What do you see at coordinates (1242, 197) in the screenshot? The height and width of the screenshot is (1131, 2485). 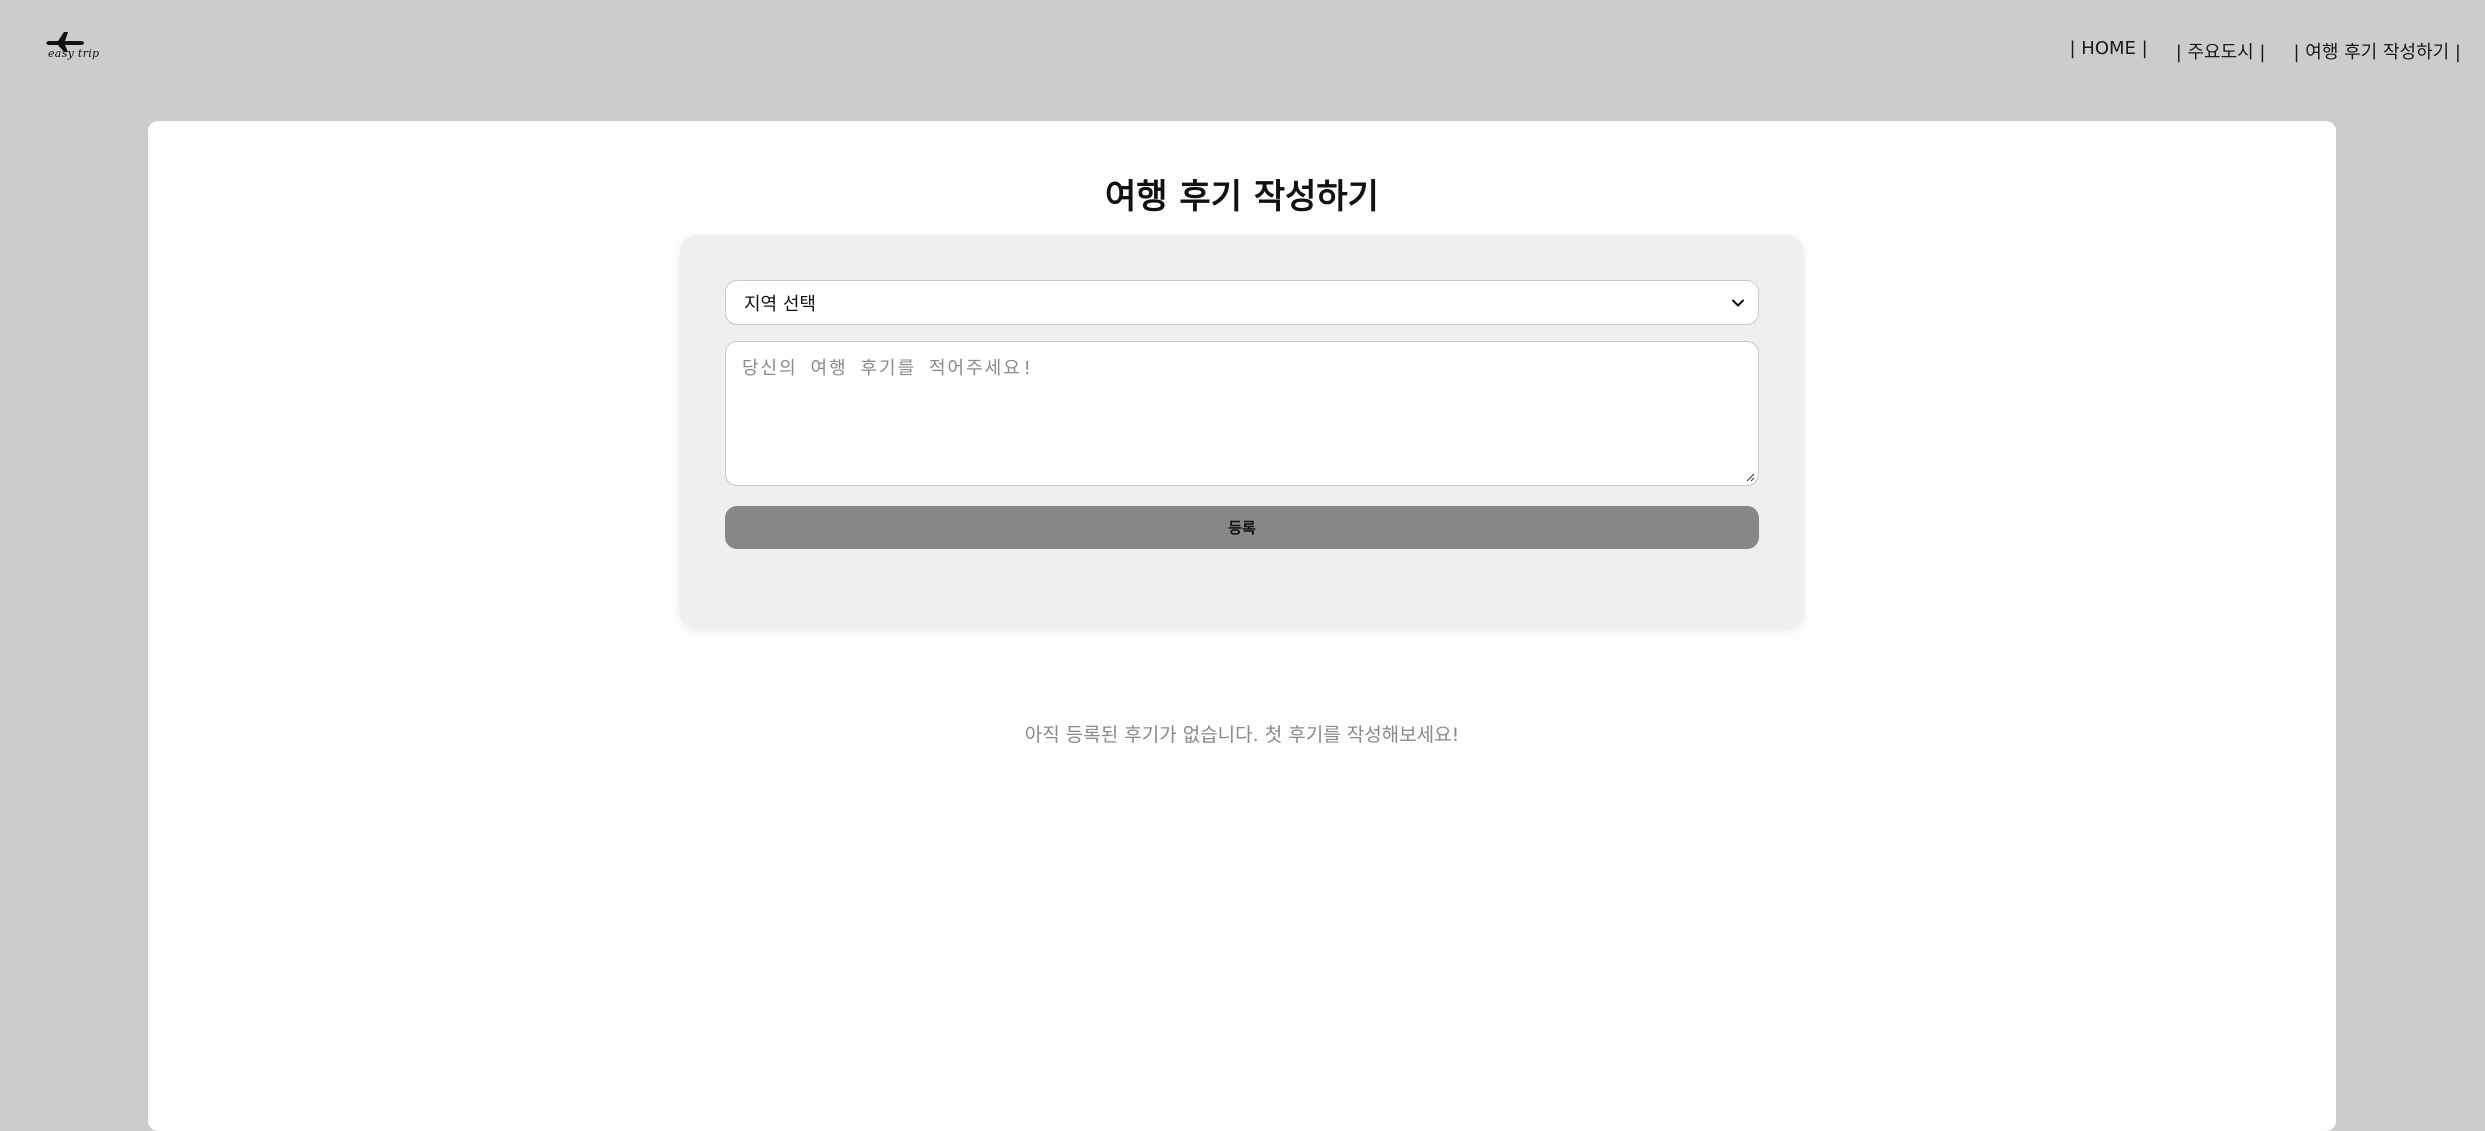 I see `page-title: 여행 후기 작성하기` at bounding box center [1242, 197].